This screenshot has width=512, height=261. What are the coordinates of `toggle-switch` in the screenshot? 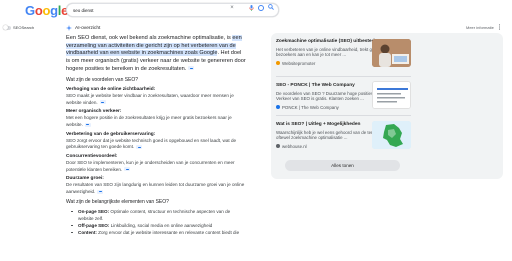 It's located at (7, 27).